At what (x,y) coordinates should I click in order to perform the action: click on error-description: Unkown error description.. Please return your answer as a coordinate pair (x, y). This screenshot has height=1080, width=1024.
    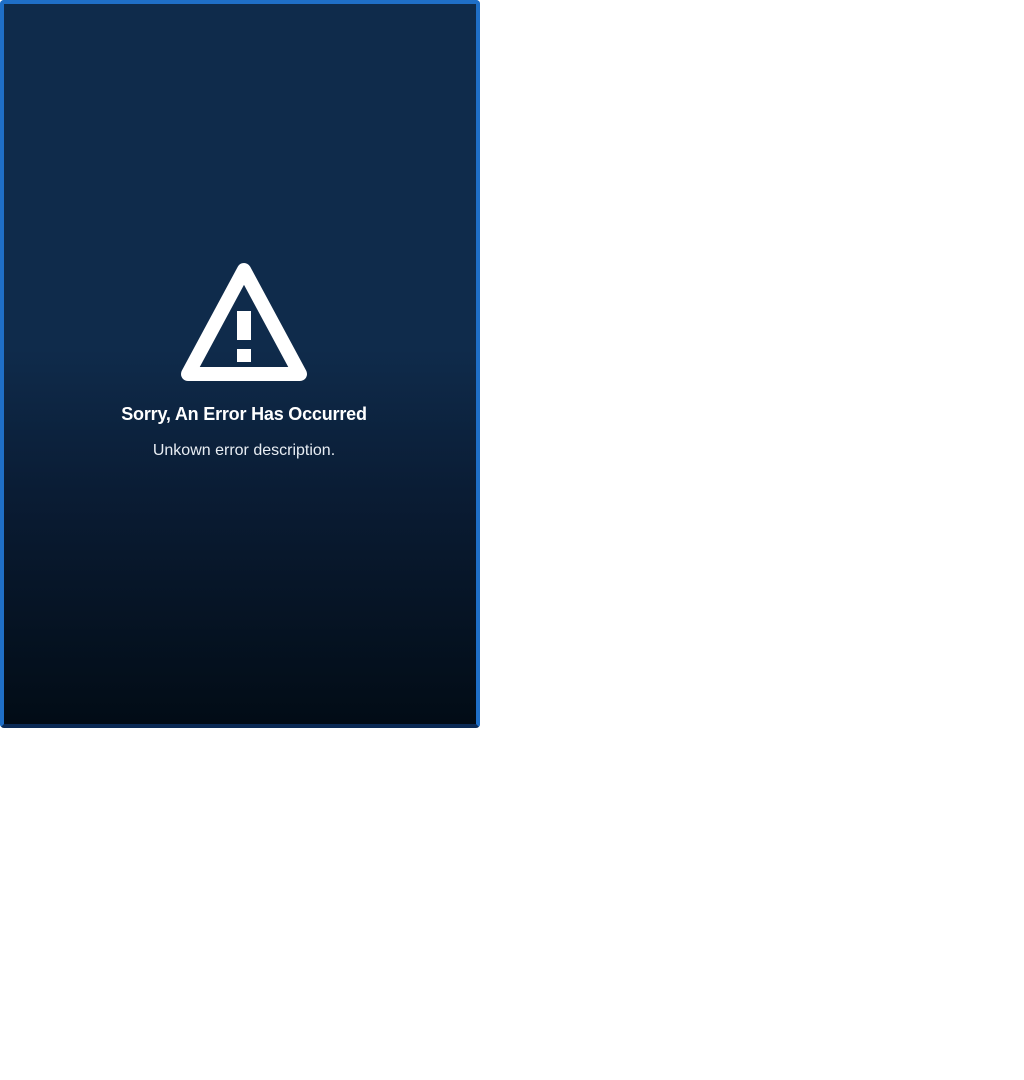
    Looking at the image, I should click on (244, 450).